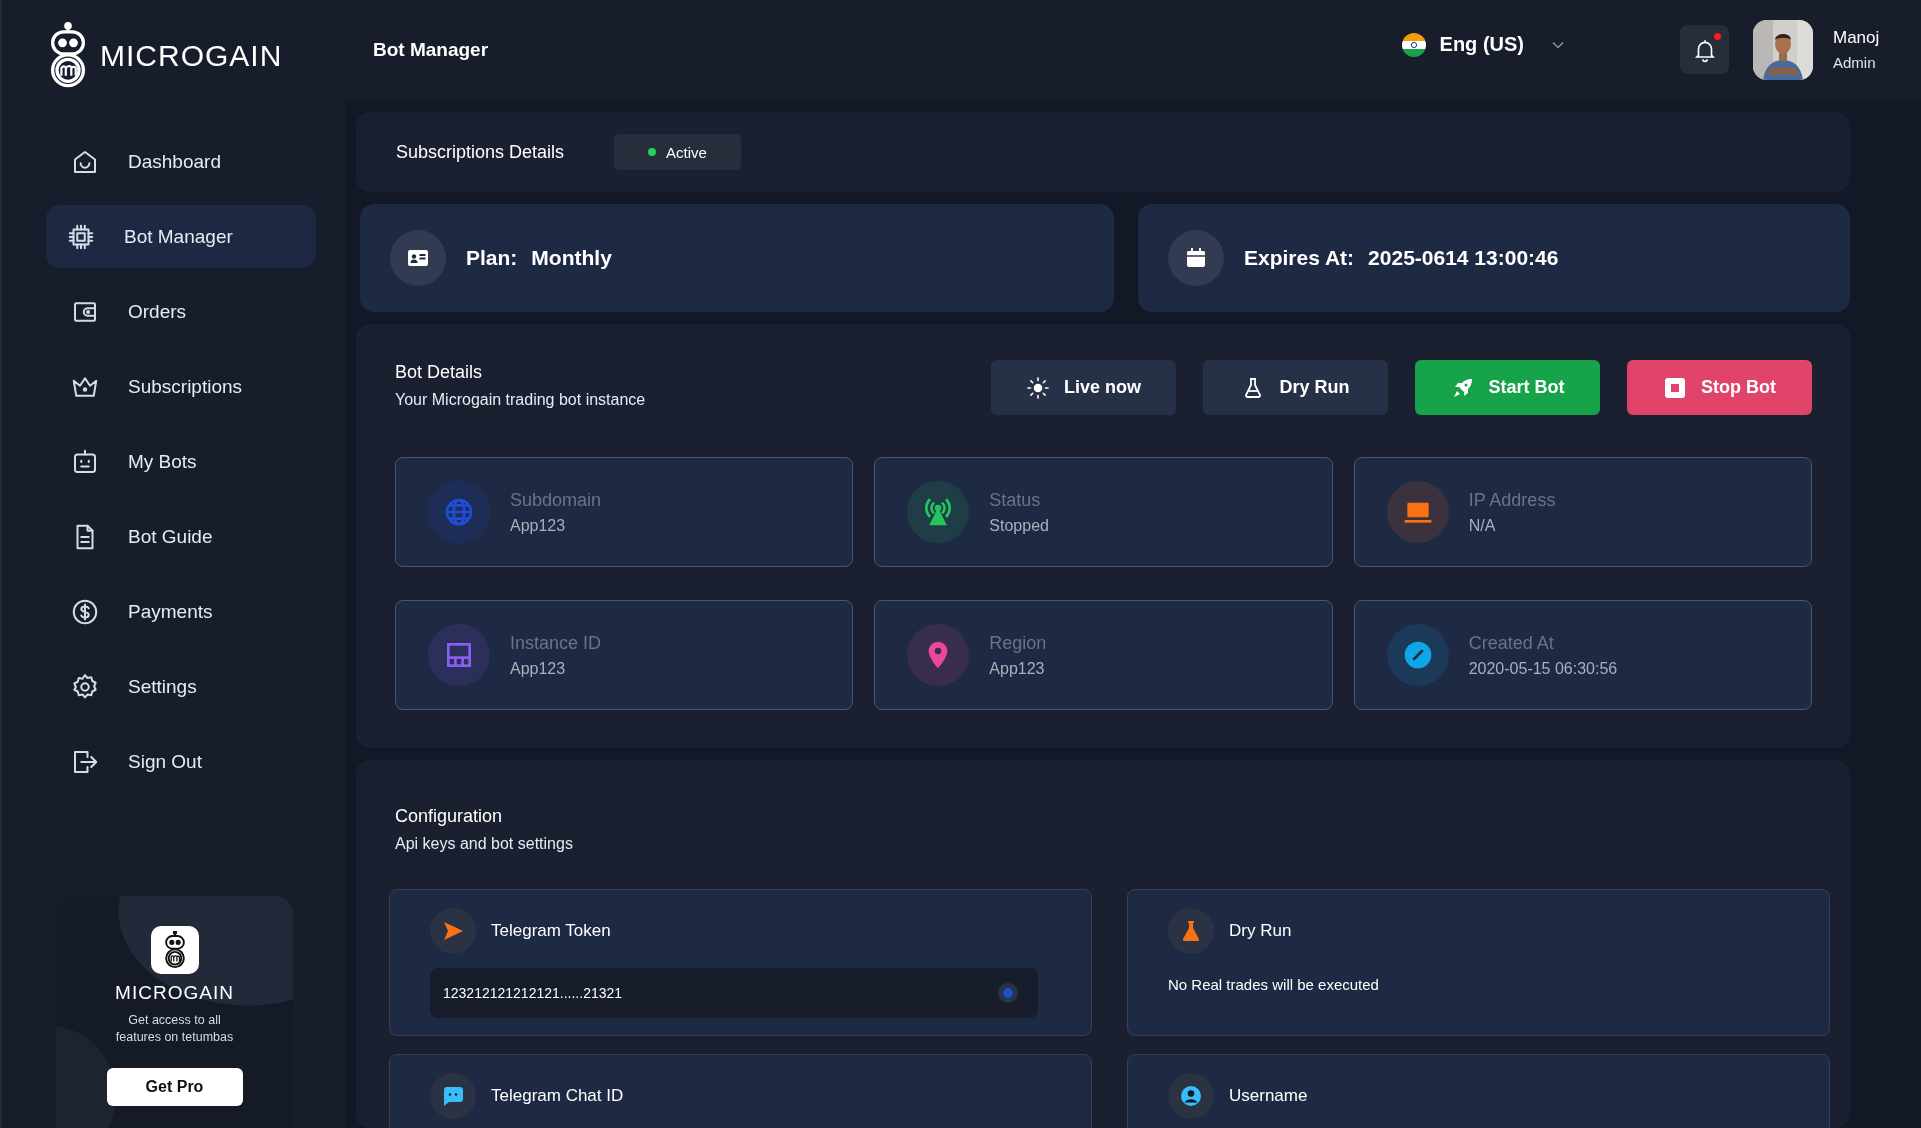  What do you see at coordinates (181, 611) in the screenshot?
I see `sidebar-item: Payments` at bounding box center [181, 611].